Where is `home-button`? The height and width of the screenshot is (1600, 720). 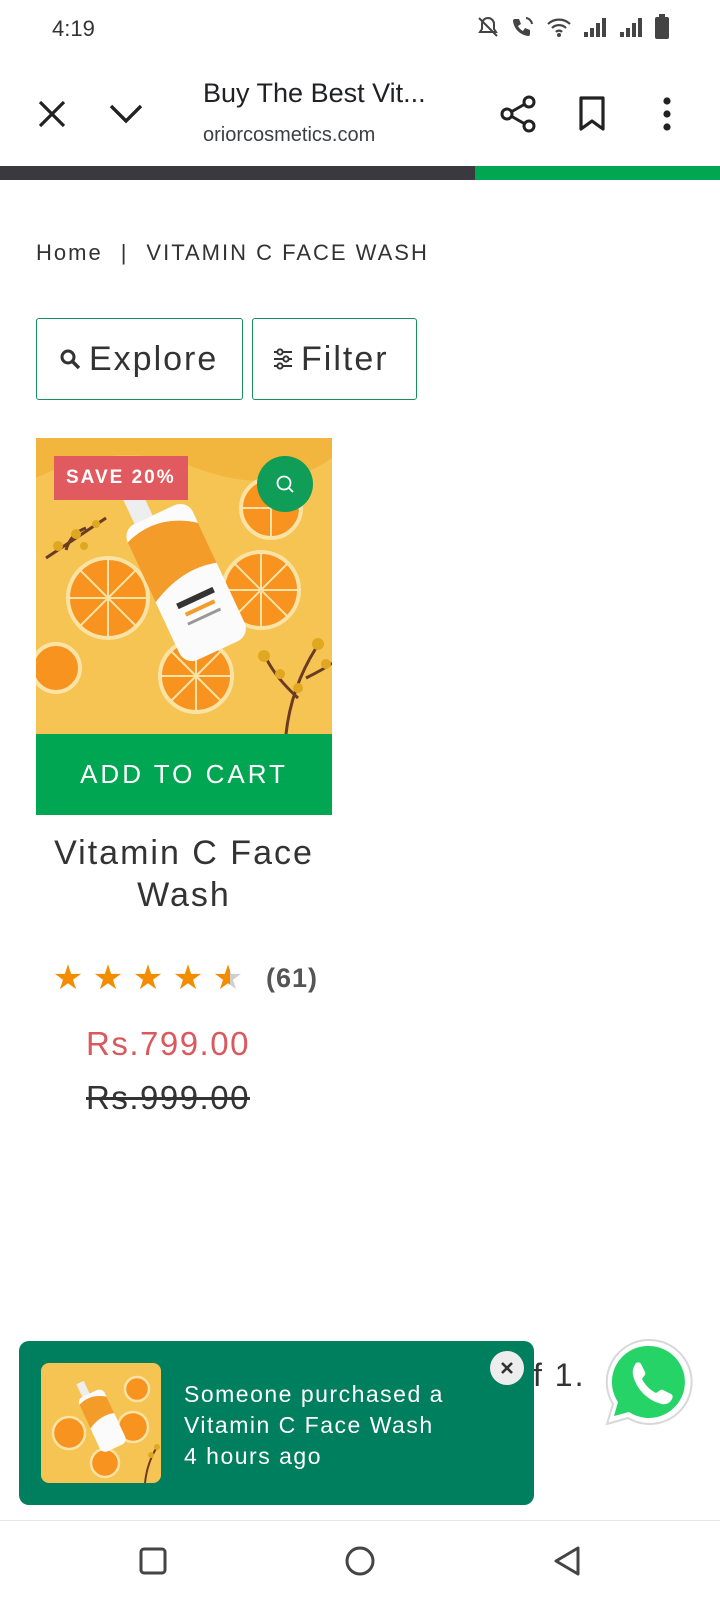 home-button is located at coordinates (360, 1561).